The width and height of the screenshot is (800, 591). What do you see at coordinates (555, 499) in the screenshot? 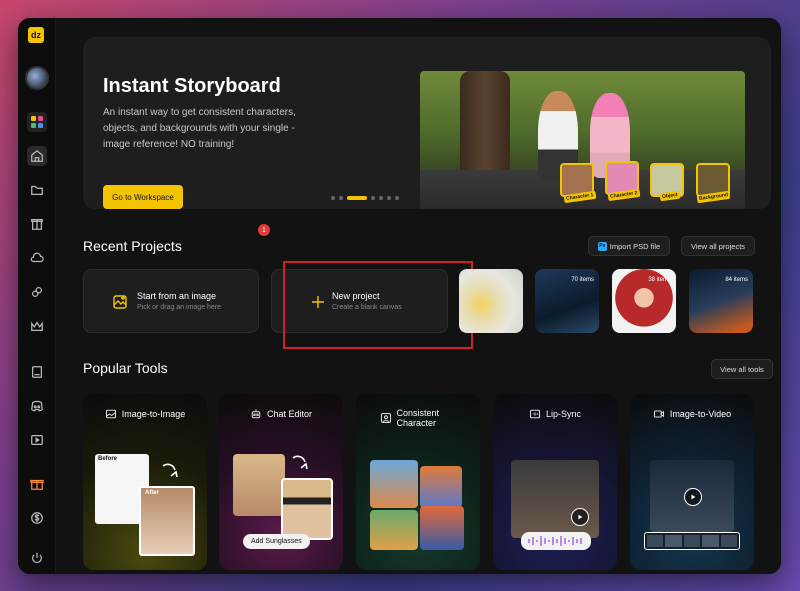
I see `video-frame` at bounding box center [555, 499].